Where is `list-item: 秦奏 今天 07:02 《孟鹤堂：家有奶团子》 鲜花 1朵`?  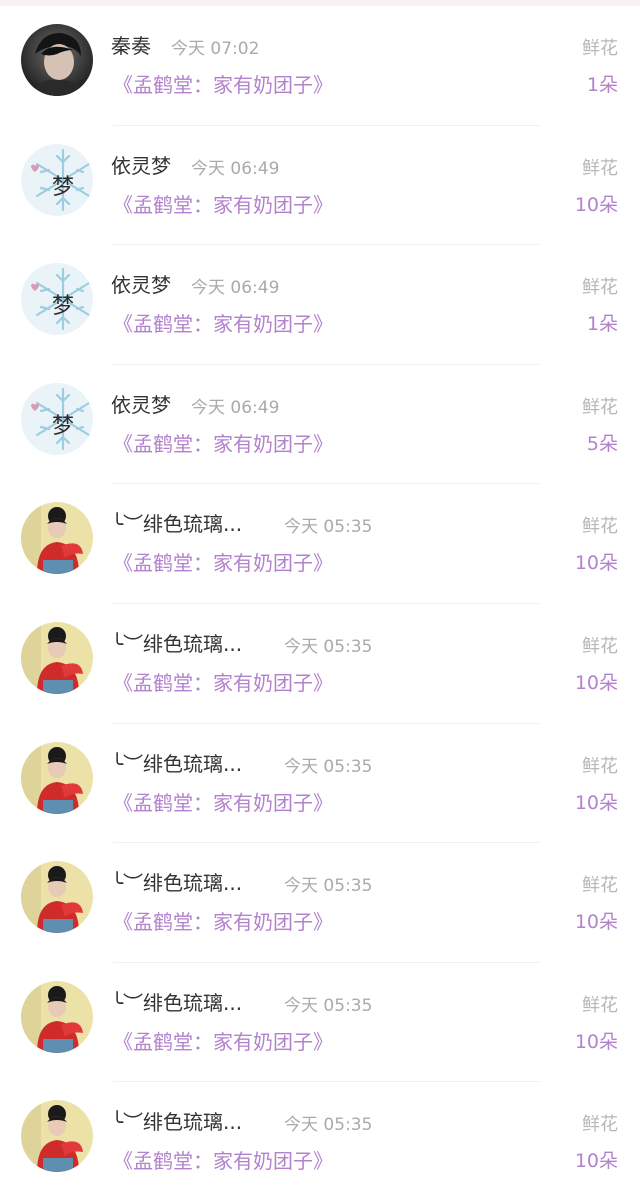 list-item: 秦奏 今天 07:02 《孟鹤堂：家有奶团子》 鲜花 1朵 is located at coordinates (320, 66).